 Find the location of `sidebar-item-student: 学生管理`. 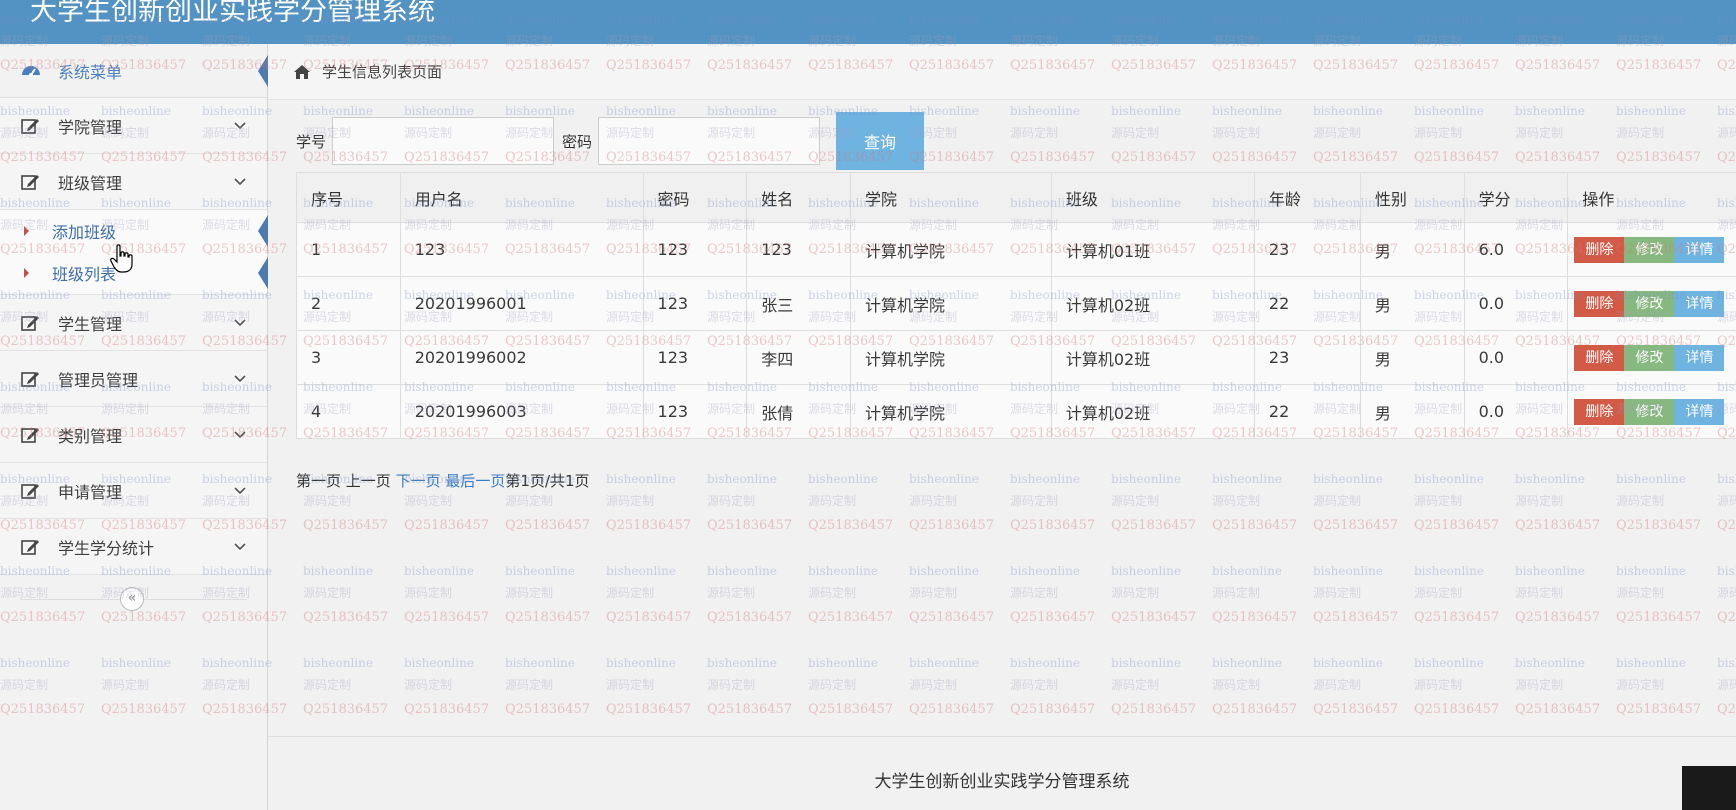

sidebar-item-student: 学生管理 is located at coordinates (133, 323).